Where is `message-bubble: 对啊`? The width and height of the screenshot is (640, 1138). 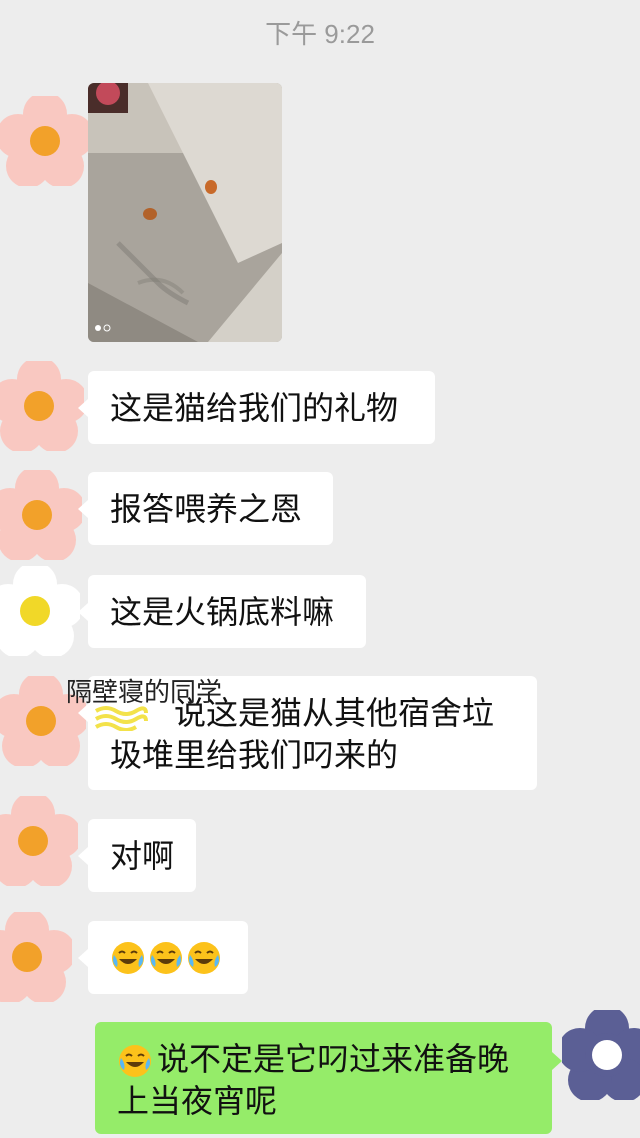
message-bubble: 对啊 is located at coordinates (137, 855).